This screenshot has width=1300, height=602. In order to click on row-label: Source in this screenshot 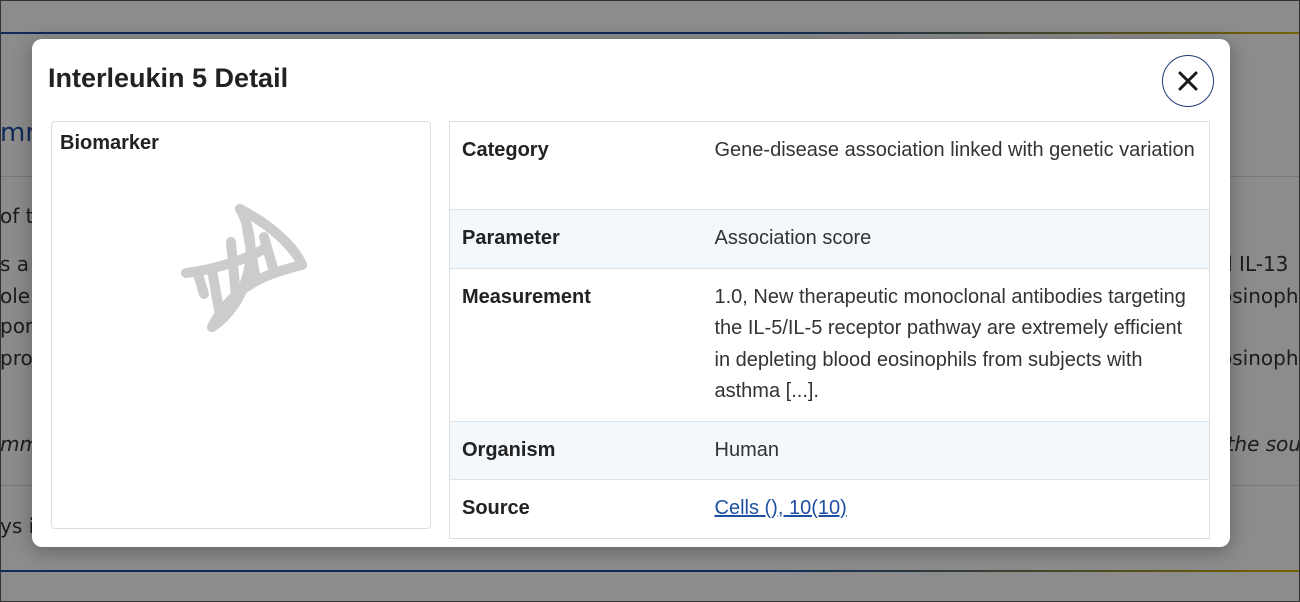, I will do `click(496, 508)`.